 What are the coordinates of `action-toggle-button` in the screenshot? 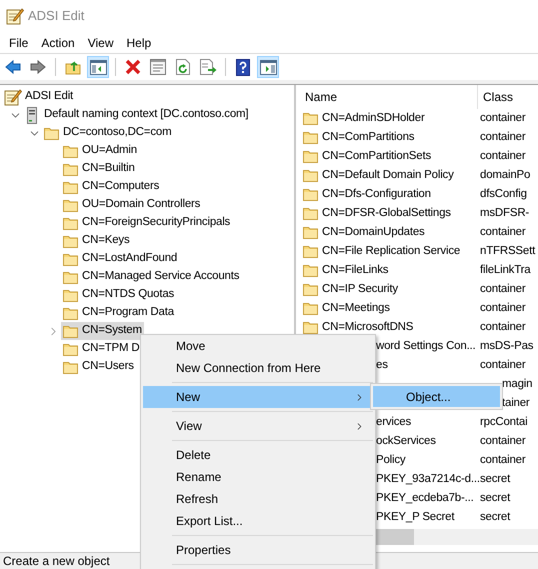 It's located at (268, 67).